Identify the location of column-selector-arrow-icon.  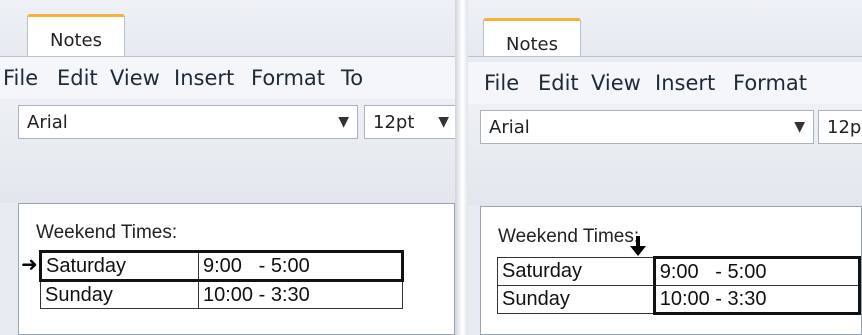
(638, 247).